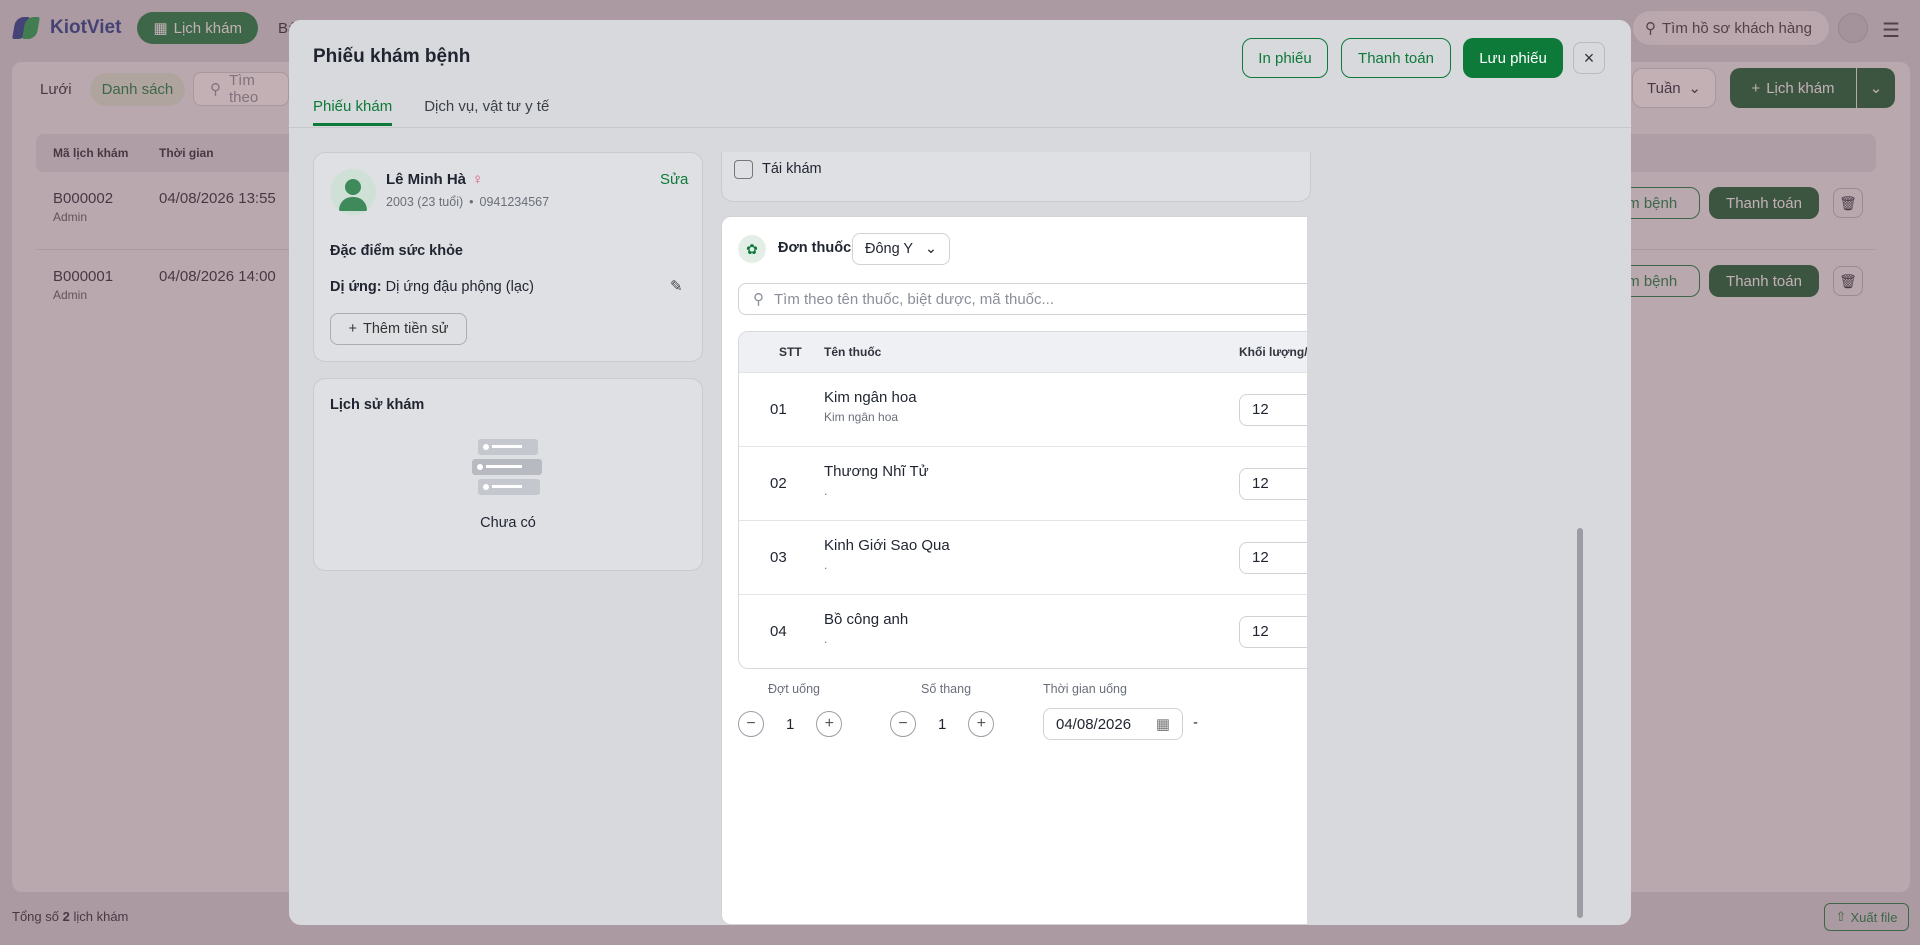 This screenshot has width=1920, height=945. I want to click on dose-stepper: − 1 +, so click(790, 724).